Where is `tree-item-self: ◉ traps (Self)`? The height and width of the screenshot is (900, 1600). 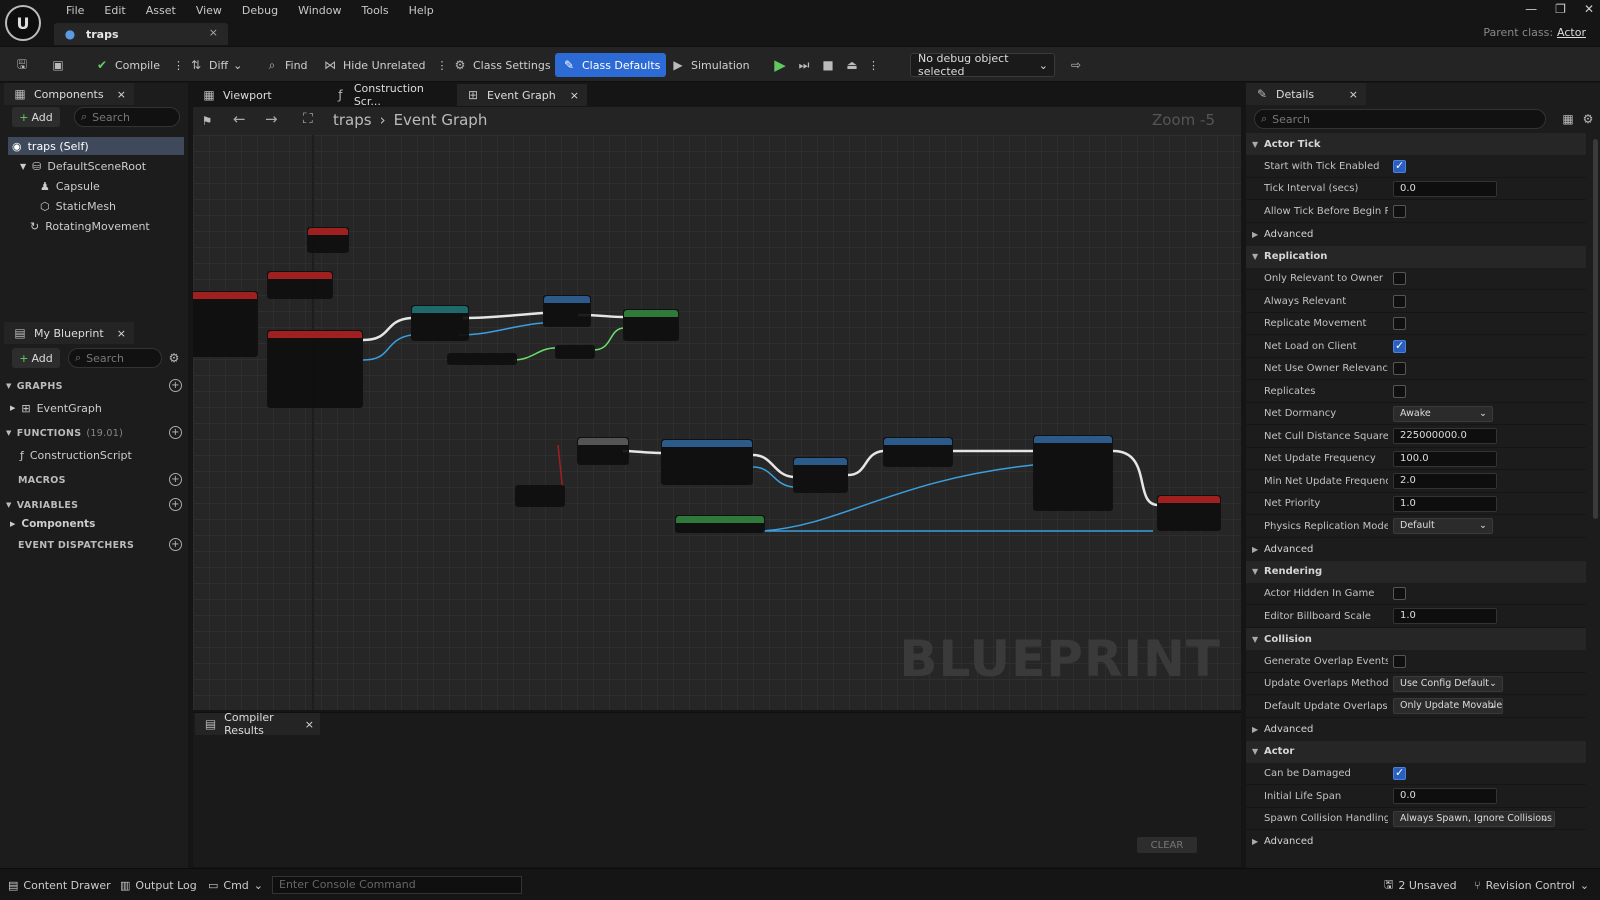
tree-item-self: ◉ traps (Self) is located at coordinates (96, 146).